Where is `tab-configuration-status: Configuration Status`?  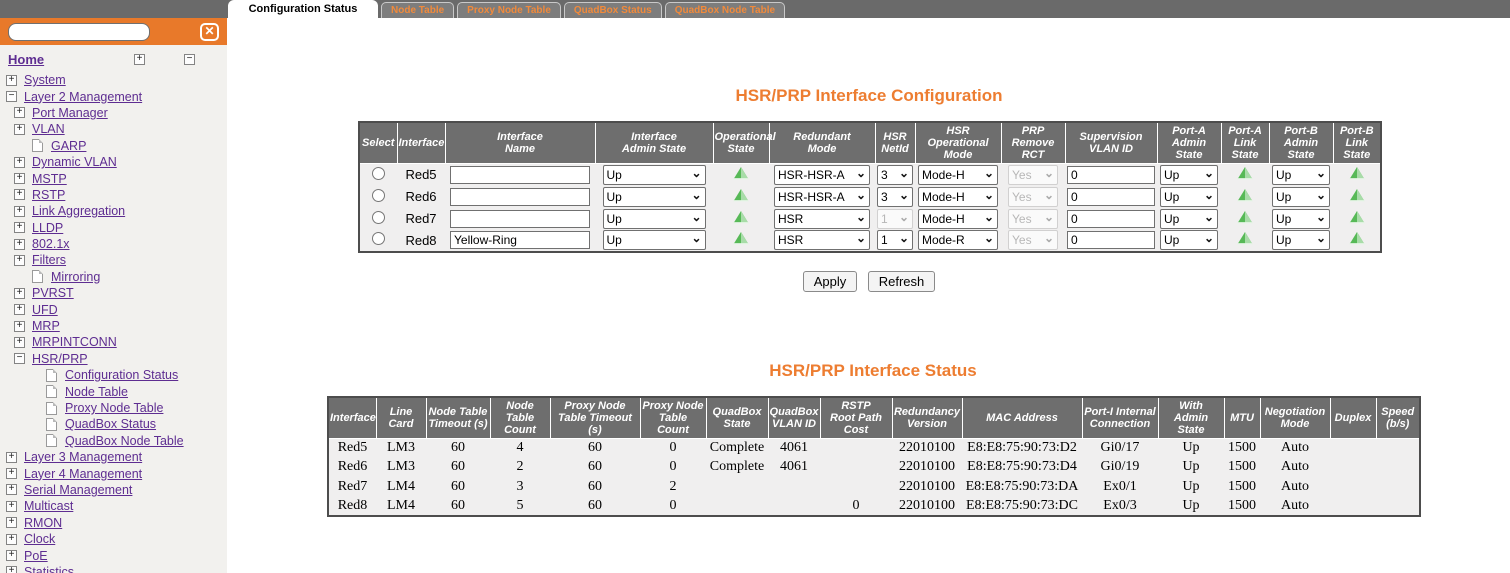
tab-configuration-status: Configuration Status is located at coordinates (303, 9).